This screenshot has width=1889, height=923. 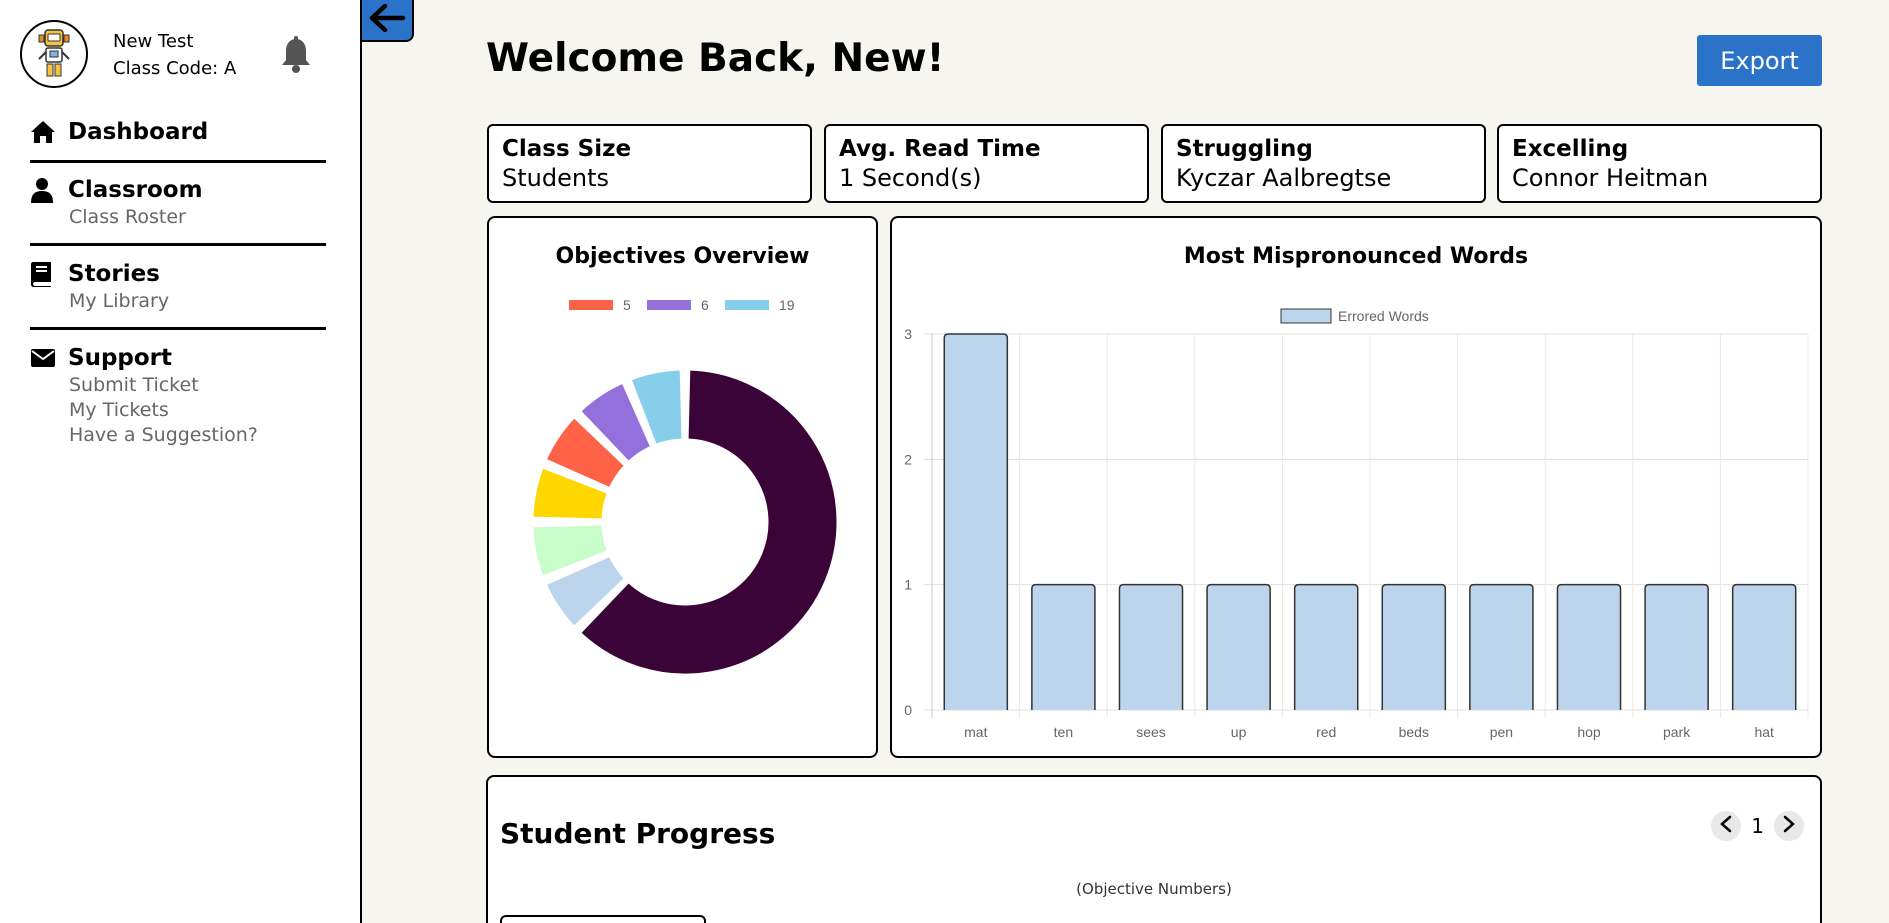 I want to click on user-icon, so click(x=44, y=190).